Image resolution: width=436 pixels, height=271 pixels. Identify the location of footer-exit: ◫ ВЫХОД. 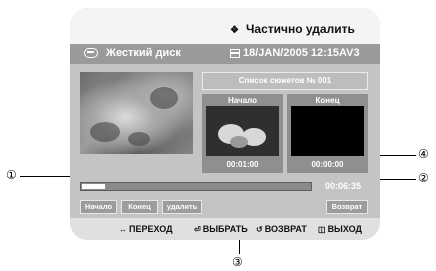
(340, 229).